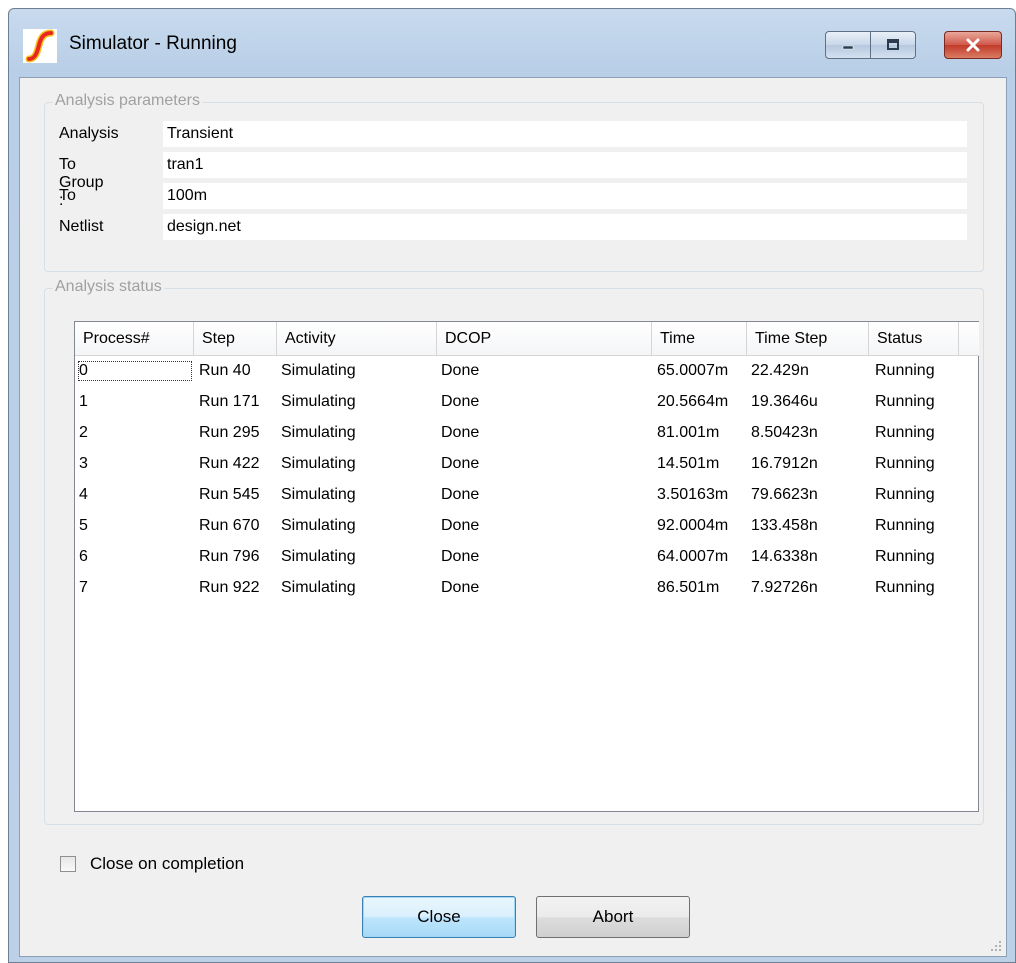 The image size is (1016, 963). Describe the element at coordinates (40, 46) in the screenshot. I see `simetrix-logo-icon` at that location.